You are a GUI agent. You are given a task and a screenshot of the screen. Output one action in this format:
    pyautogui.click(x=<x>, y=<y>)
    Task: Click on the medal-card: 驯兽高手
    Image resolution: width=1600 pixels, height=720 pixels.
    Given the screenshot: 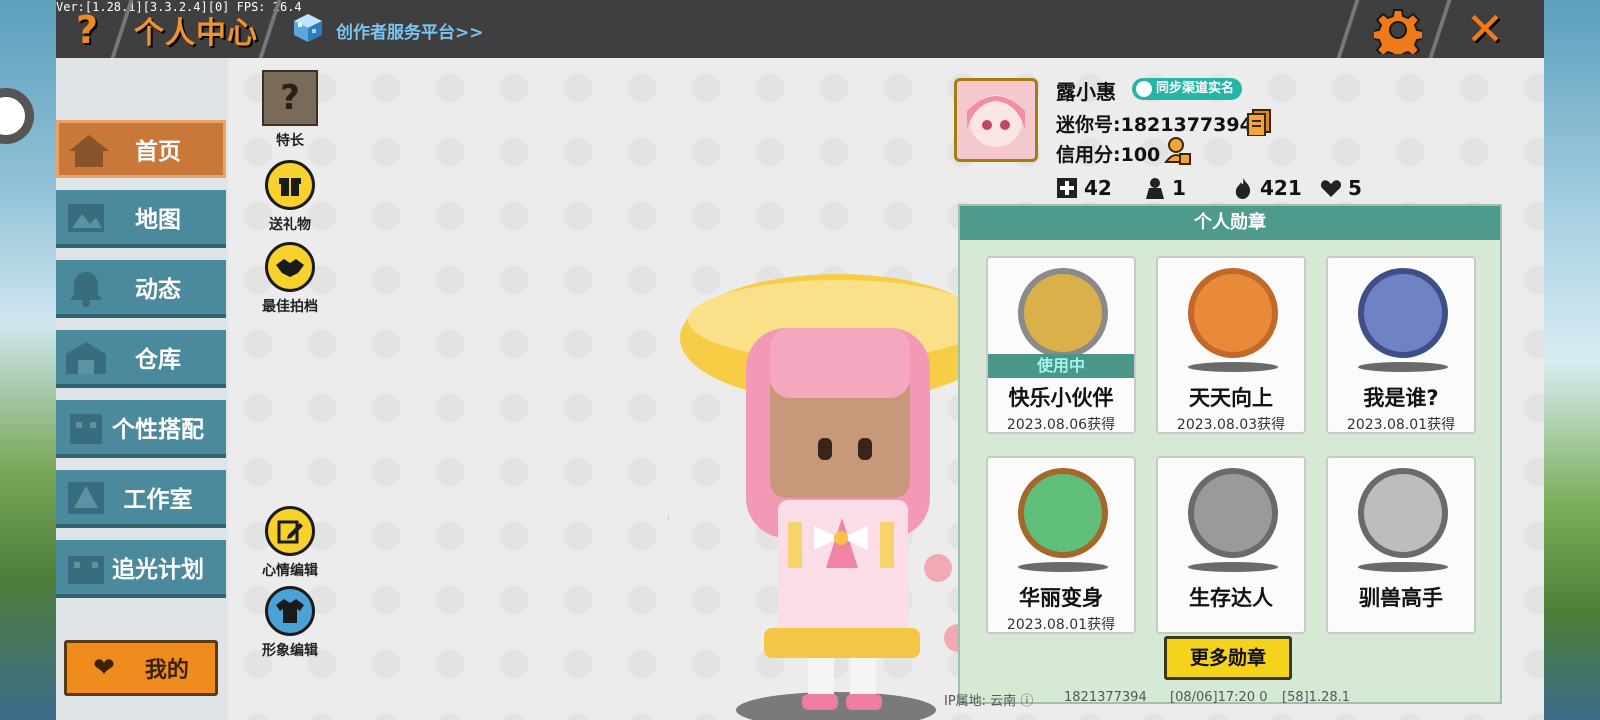 What is the action you would take?
    pyautogui.click(x=1401, y=545)
    